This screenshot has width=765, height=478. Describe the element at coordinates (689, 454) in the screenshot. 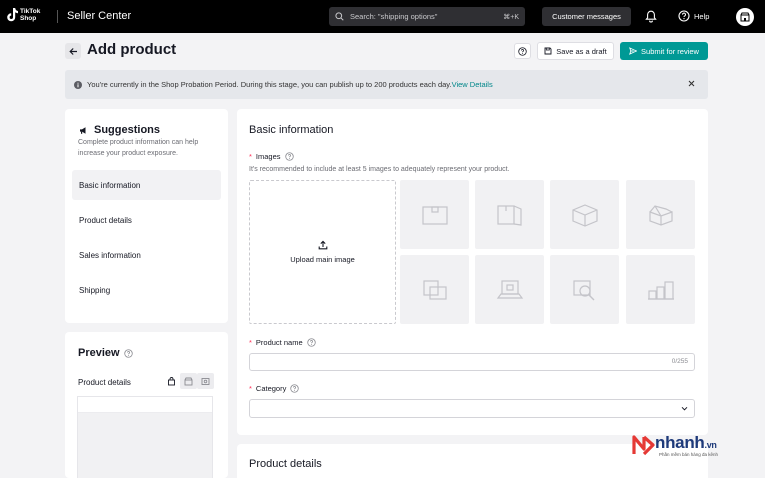

I see `nhanh-tagline: Phần mềm bán hàng đa kênh` at that location.